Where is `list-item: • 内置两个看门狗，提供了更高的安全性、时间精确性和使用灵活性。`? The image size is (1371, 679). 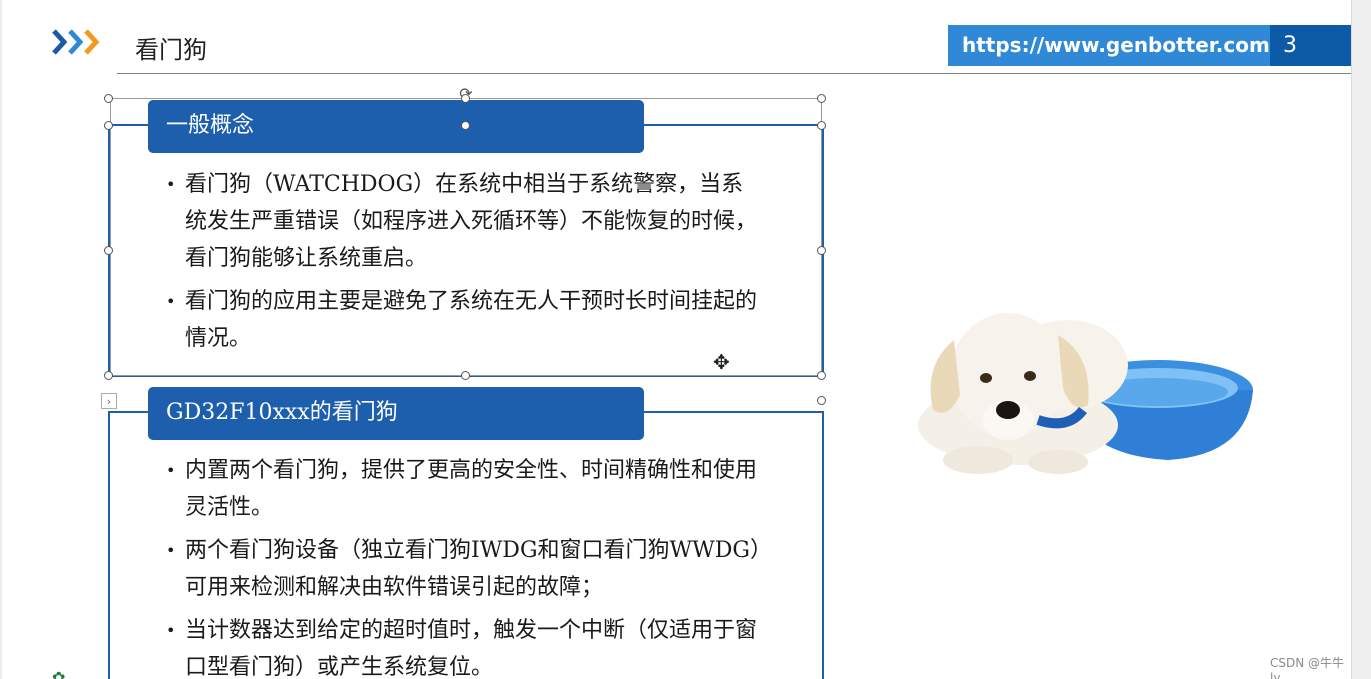 list-item: • 内置两个看门狗，提供了更高的安全性、时间精确性和使用灵活性。 is located at coordinates (462, 489).